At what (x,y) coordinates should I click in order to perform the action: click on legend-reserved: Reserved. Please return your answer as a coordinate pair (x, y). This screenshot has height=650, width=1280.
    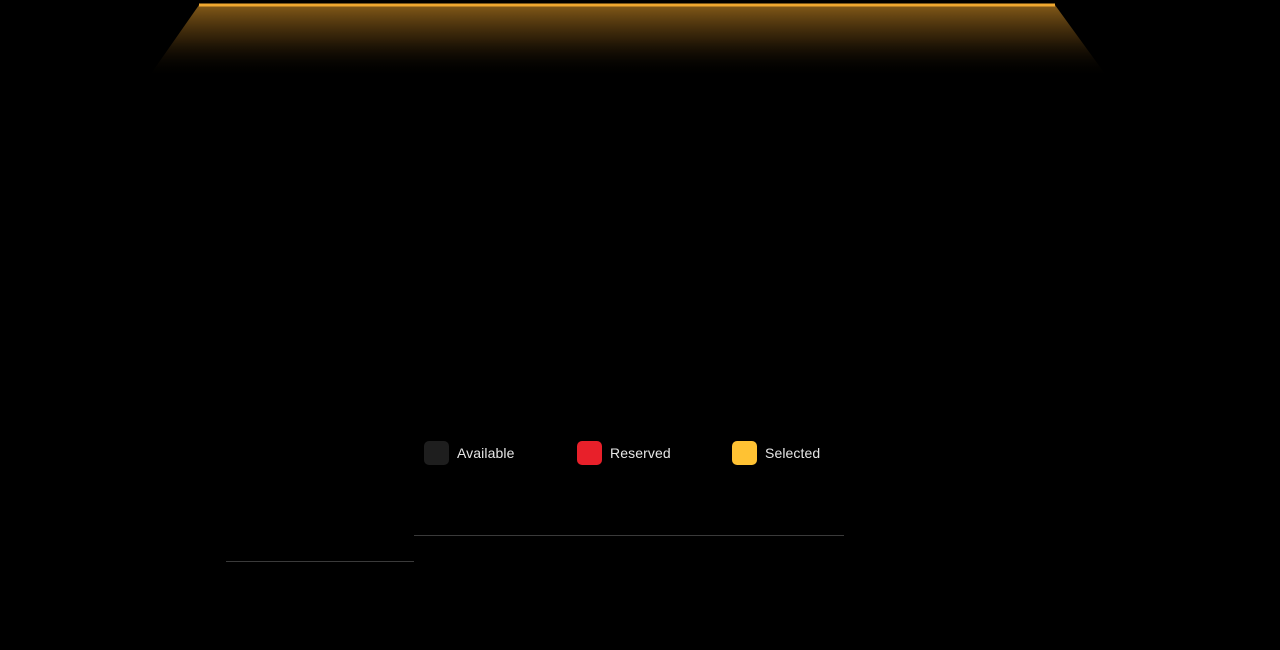
    Looking at the image, I should click on (624, 453).